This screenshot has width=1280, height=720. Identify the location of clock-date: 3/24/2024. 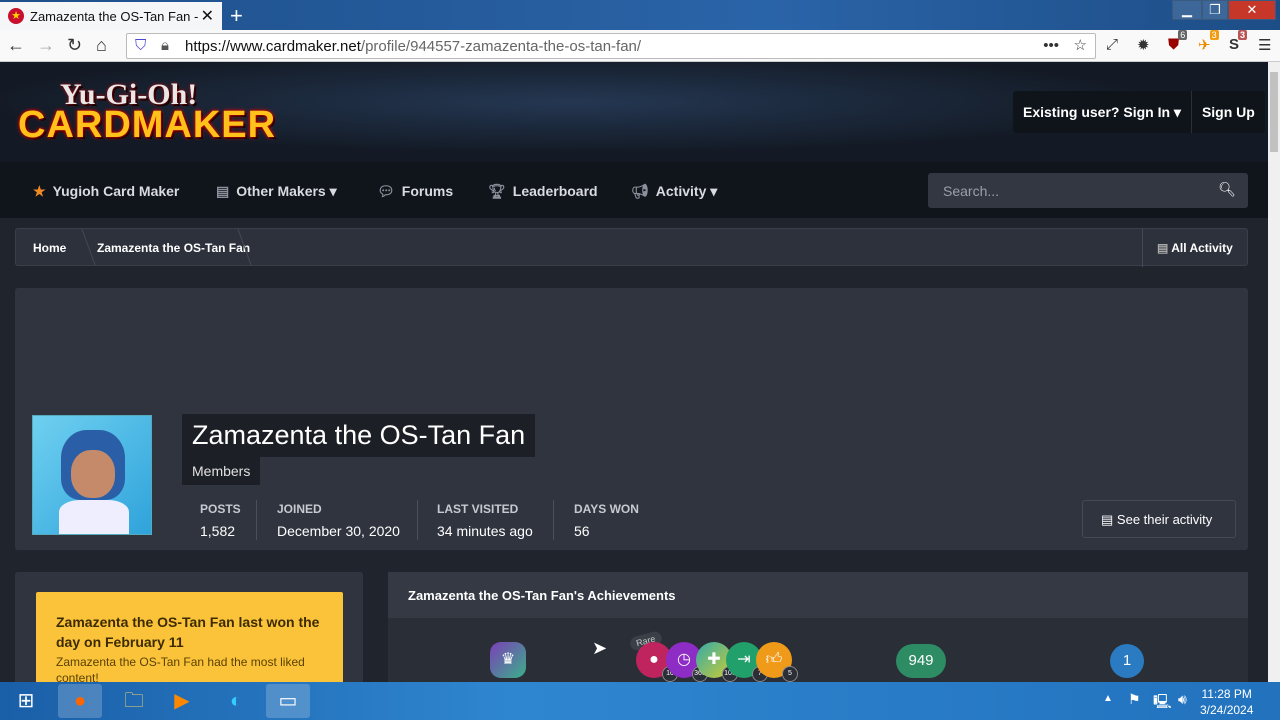
(1227, 710).